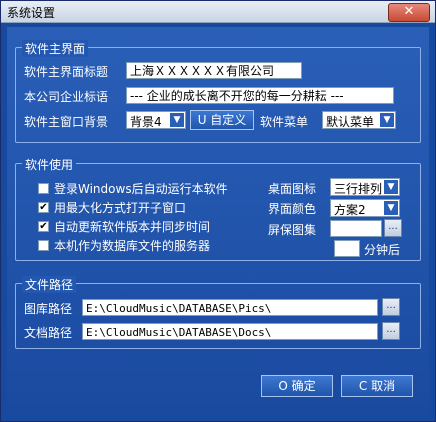 This screenshot has width=436, height=422. I want to click on minutes-input, so click(347, 248).